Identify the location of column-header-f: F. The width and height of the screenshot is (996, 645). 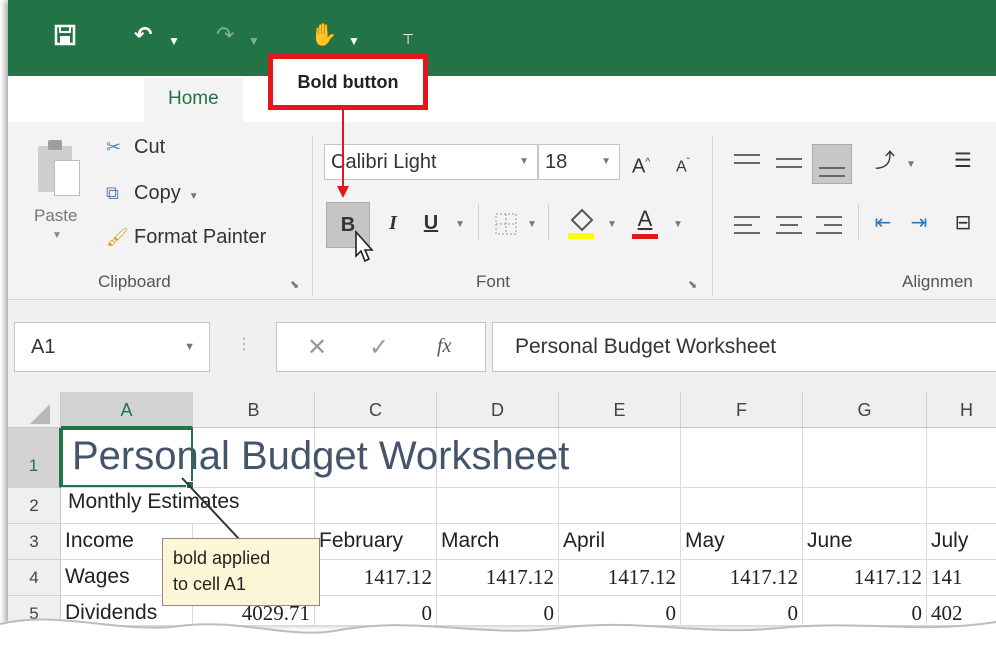
(742, 410).